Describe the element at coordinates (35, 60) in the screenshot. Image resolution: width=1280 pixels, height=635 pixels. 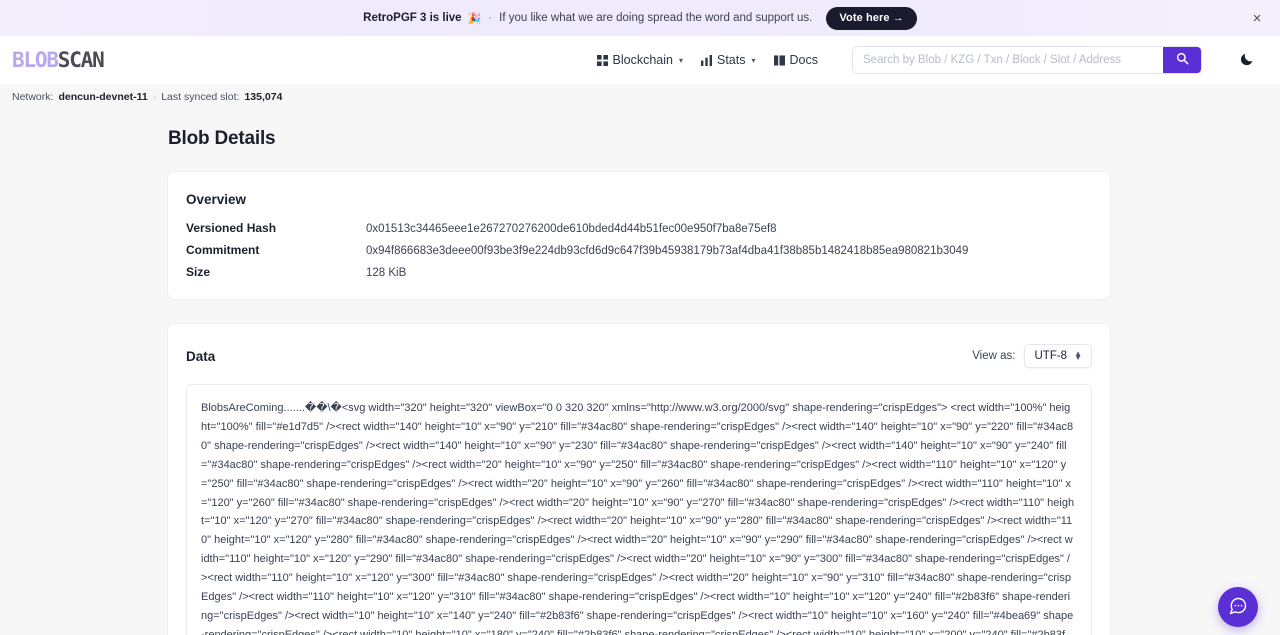
I see `logo-text-primary: BLOB` at that location.